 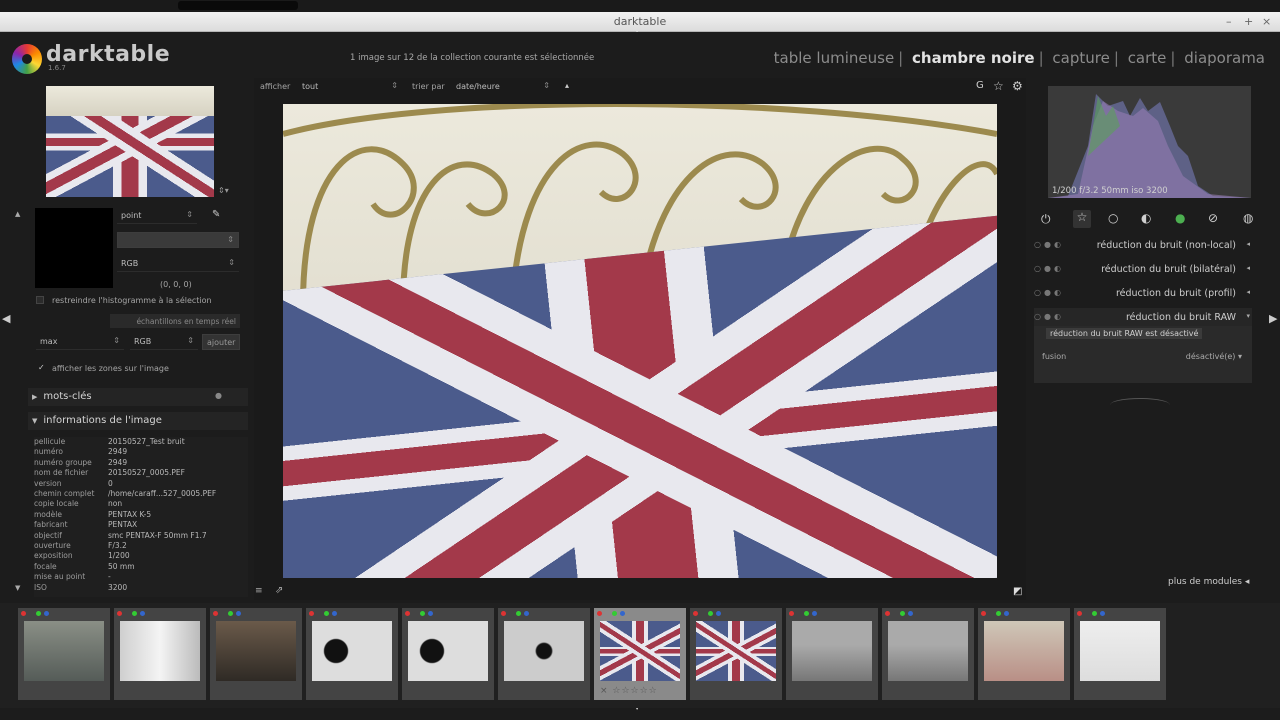 What do you see at coordinates (141, 567) in the screenshot?
I see `info-row: focale 50 mm` at bounding box center [141, 567].